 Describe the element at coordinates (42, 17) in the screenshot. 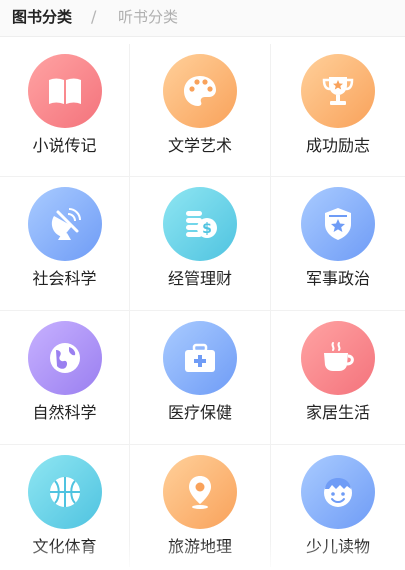

I see `tab-book-categories: 图书分类` at that location.